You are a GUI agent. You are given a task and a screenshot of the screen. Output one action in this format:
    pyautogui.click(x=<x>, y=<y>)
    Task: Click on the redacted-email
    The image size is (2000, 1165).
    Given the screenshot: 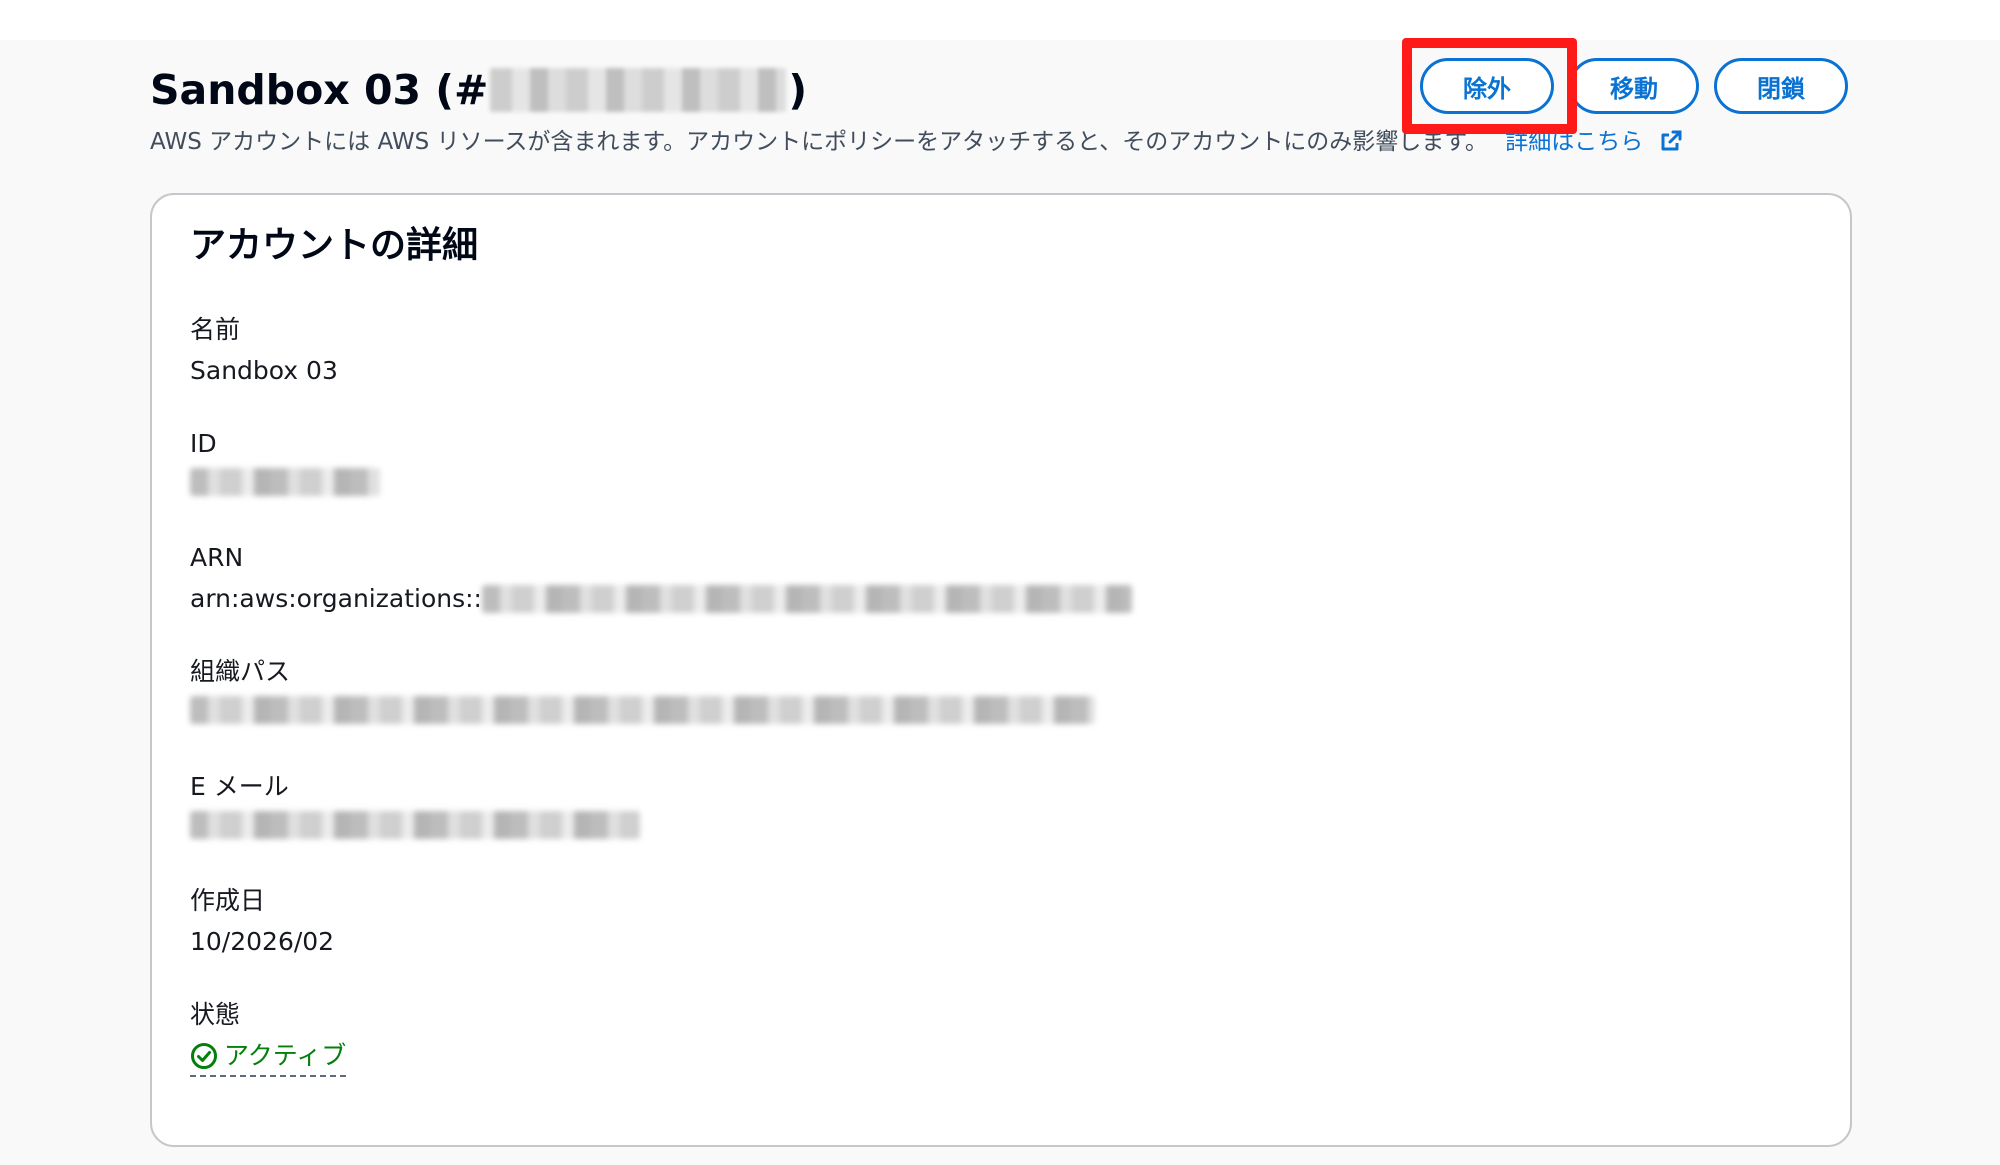 What is the action you would take?
    pyautogui.click(x=415, y=825)
    